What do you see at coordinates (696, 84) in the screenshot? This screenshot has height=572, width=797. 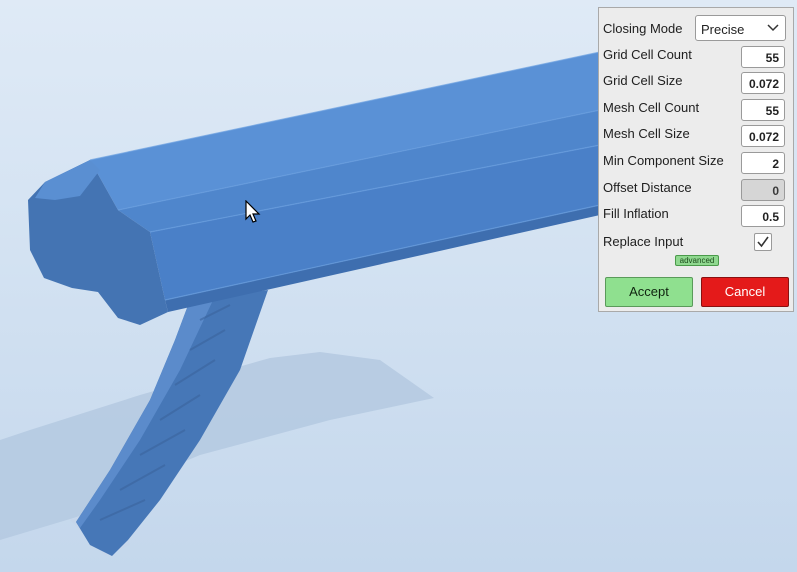 I see `grid-cell-size-row: Grid Cell Size 0.072` at bounding box center [696, 84].